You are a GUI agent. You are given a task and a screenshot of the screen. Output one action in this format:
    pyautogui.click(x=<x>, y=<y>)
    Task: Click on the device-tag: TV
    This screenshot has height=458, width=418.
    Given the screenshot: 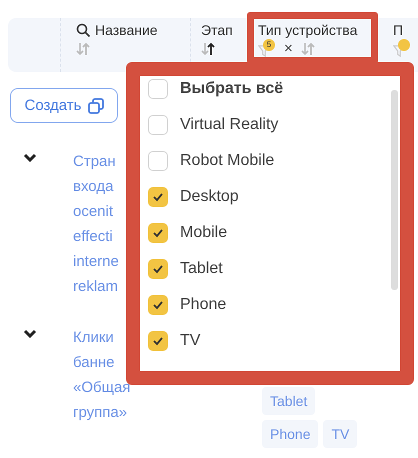 What is the action you would take?
    pyautogui.click(x=340, y=434)
    